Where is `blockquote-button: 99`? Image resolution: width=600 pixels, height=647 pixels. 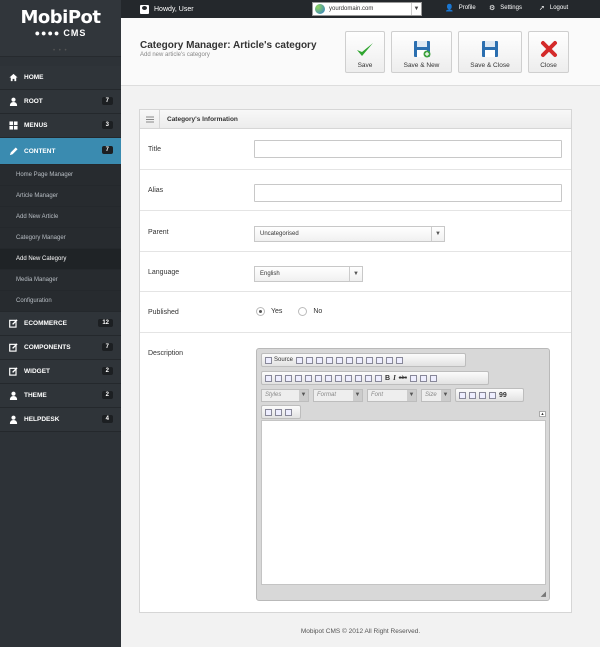 blockquote-button: 99 is located at coordinates (503, 395).